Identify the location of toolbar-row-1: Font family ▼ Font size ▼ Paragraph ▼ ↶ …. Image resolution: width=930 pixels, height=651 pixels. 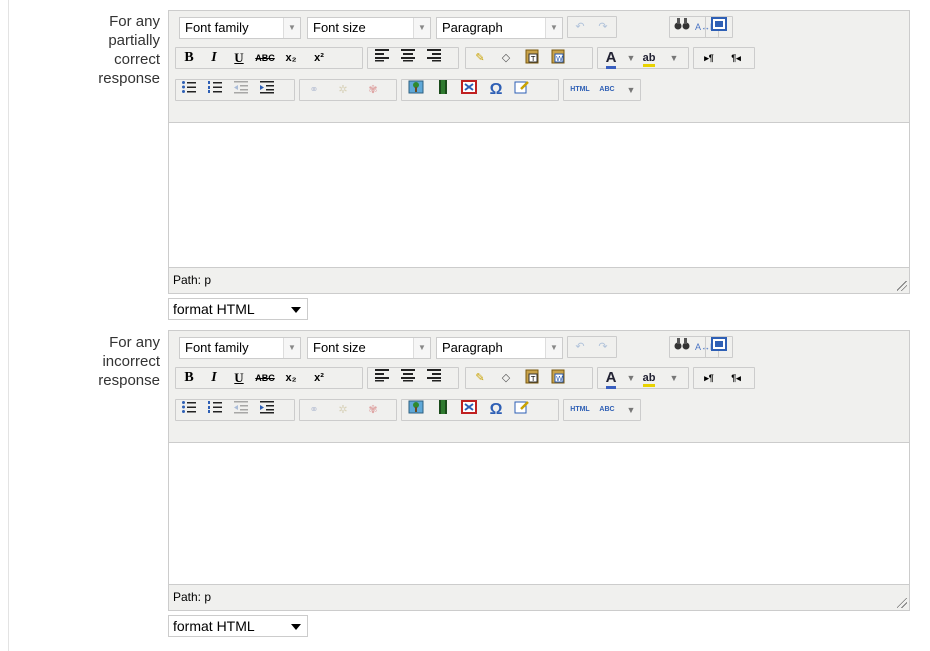
(539, 346).